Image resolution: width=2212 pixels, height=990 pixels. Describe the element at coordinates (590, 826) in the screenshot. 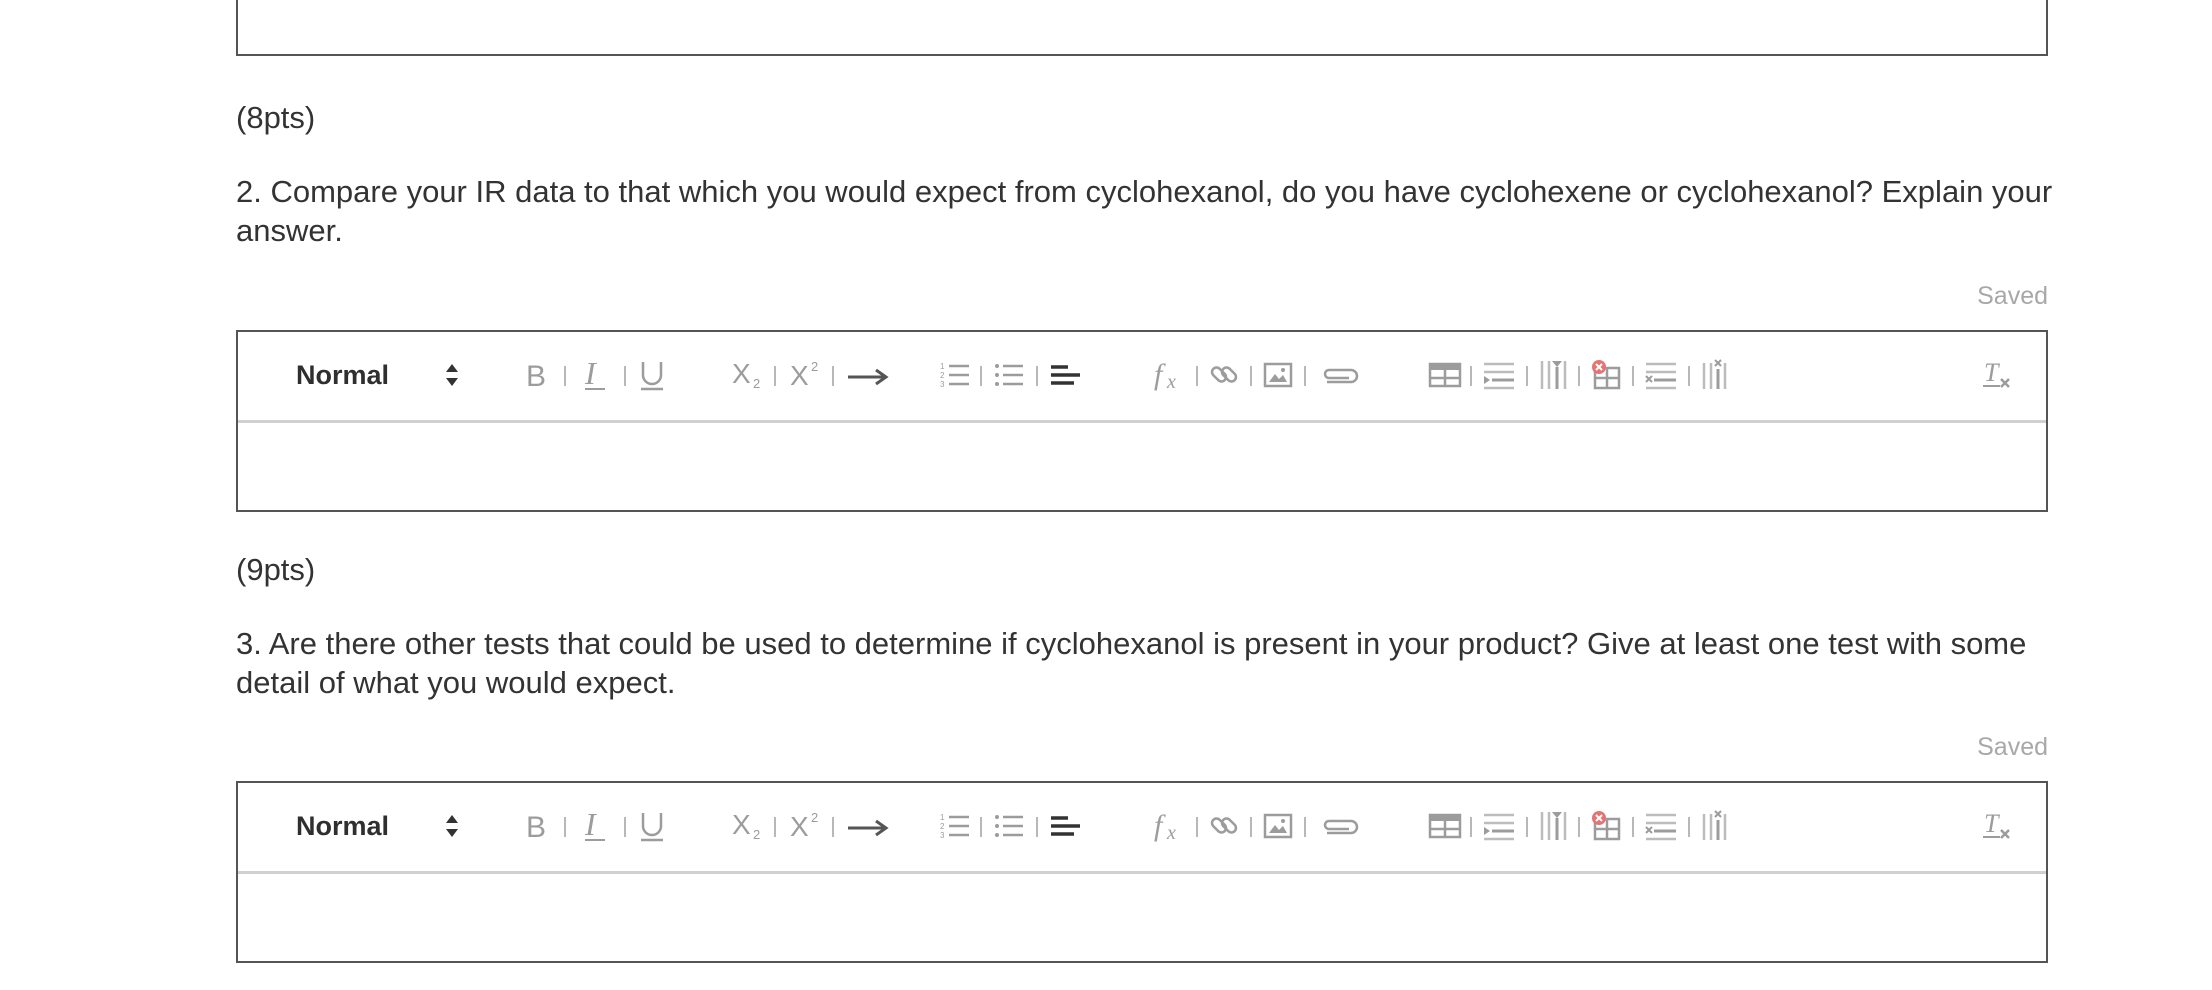

I see `svg-text: I` at that location.